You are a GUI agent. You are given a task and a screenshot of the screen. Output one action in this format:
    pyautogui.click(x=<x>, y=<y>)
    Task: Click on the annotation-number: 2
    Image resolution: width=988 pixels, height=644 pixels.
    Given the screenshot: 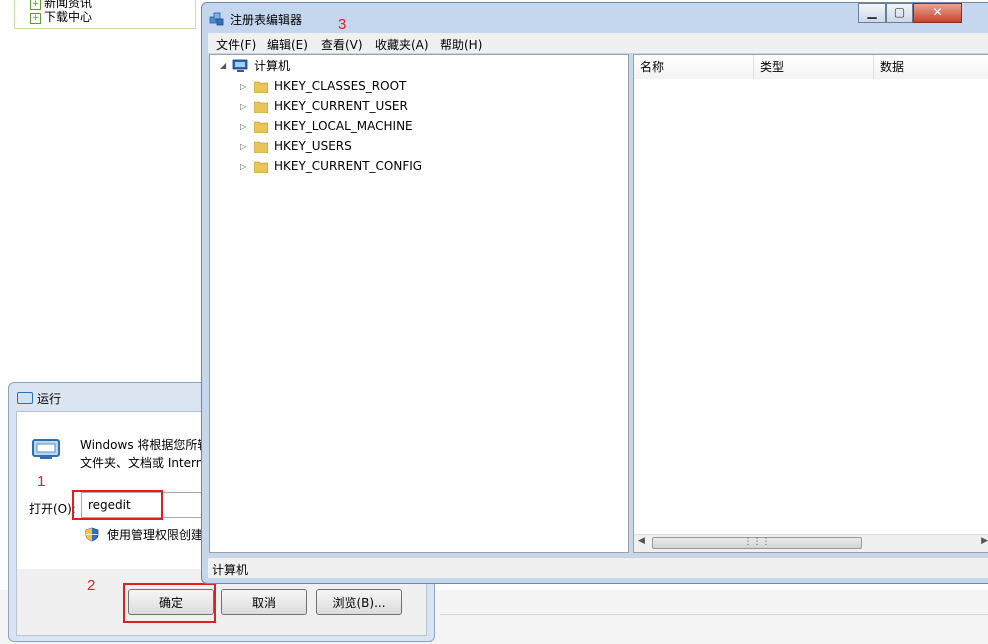 What is the action you would take?
    pyautogui.click(x=91, y=585)
    